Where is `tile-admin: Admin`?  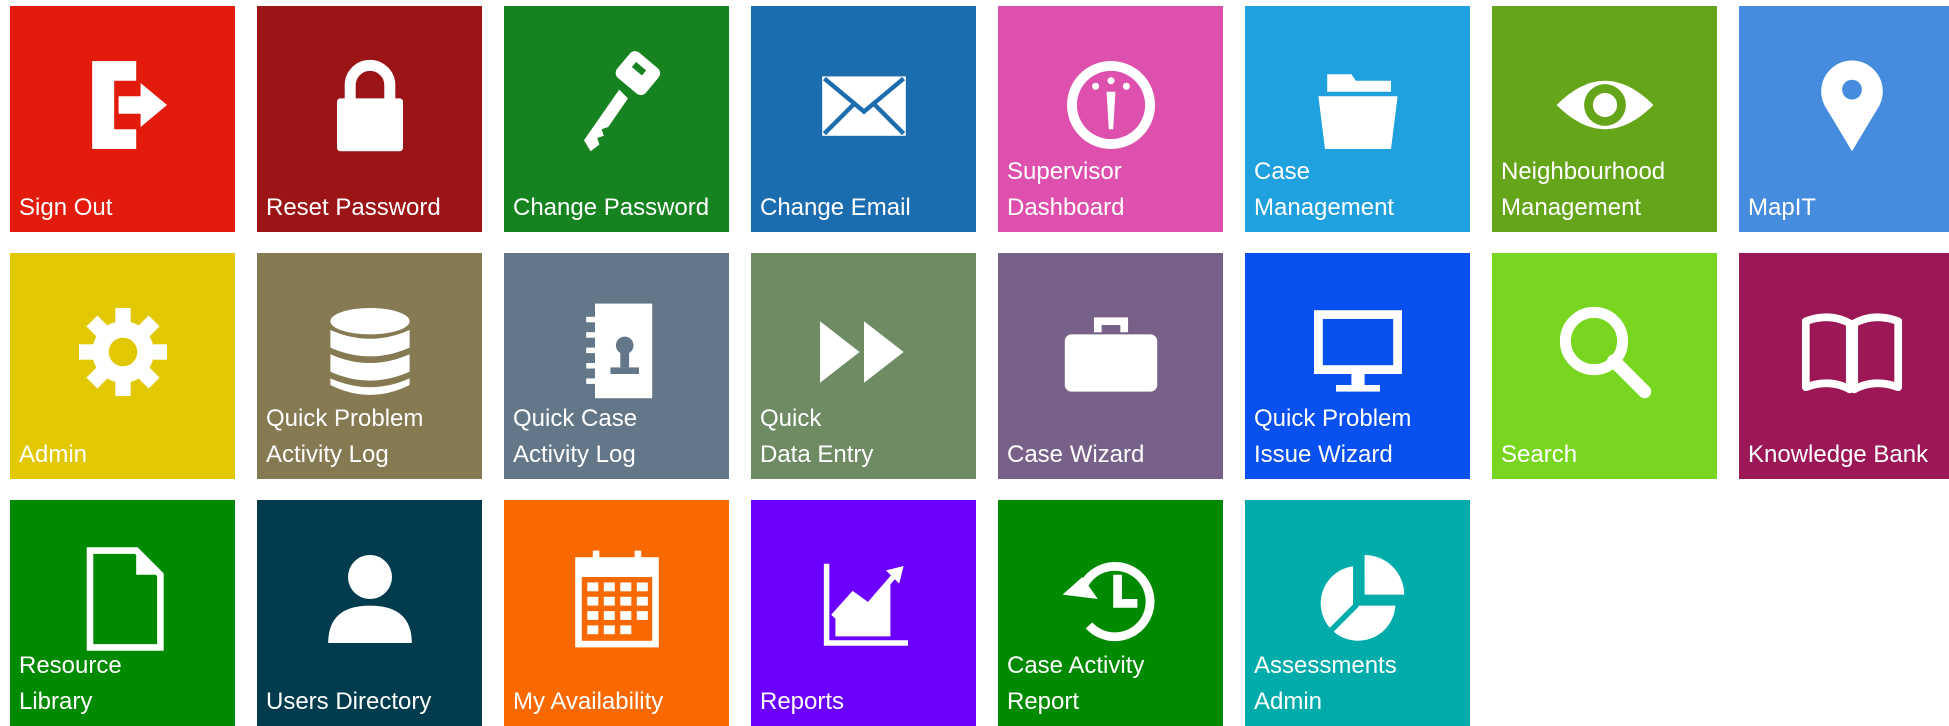
tile-admin: Admin is located at coordinates (122, 366).